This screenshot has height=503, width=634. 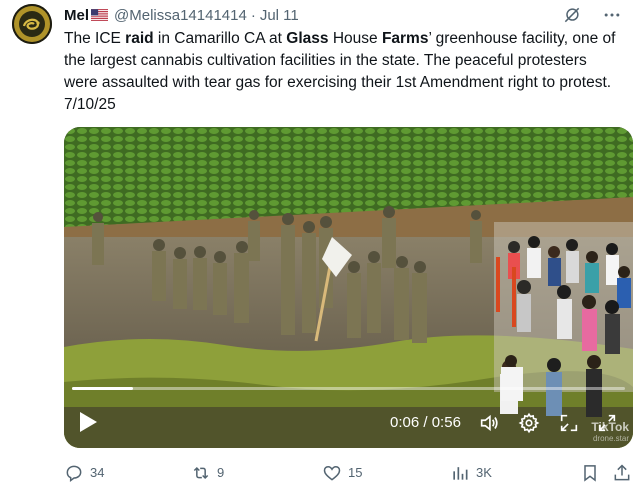 I want to click on views-button: 3K, so click(x=471, y=473).